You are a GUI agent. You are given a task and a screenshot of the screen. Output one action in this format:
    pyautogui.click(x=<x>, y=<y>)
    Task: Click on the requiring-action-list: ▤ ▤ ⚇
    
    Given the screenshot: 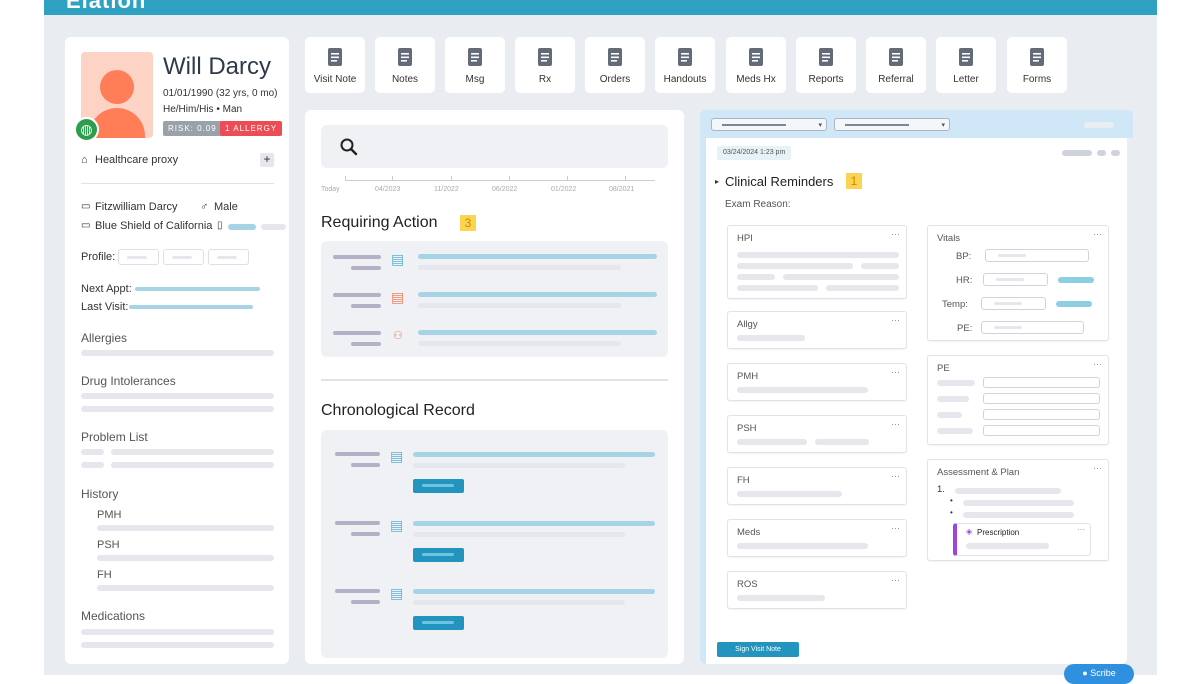 What is the action you would take?
    pyautogui.click(x=494, y=299)
    